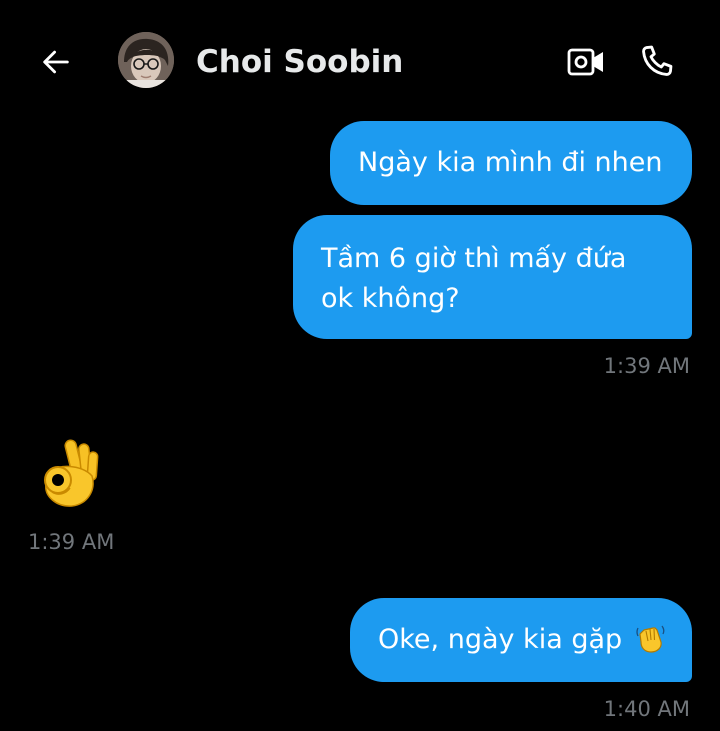 This screenshot has width=720, height=731. I want to click on contact-name: Choi Soobin, so click(299, 62).